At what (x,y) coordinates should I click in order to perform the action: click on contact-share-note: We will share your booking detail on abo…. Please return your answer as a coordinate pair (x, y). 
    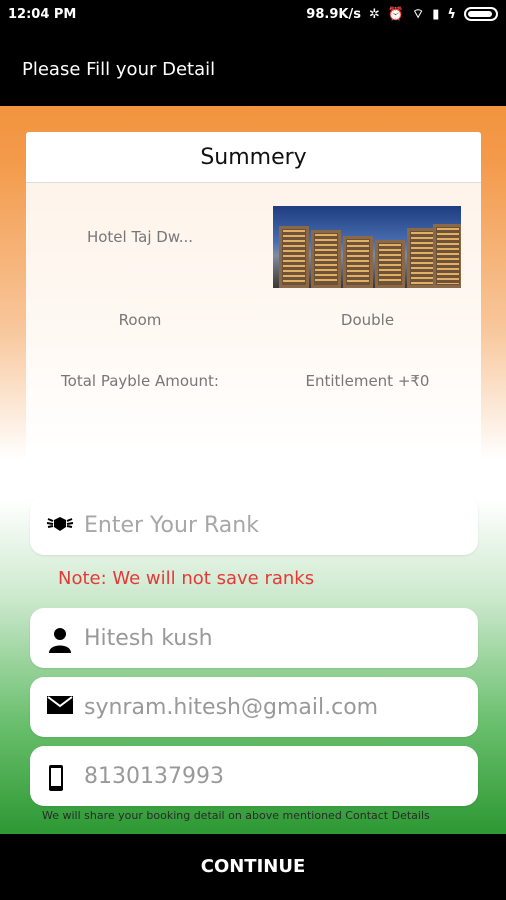
    Looking at the image, I should click on (236, 815).